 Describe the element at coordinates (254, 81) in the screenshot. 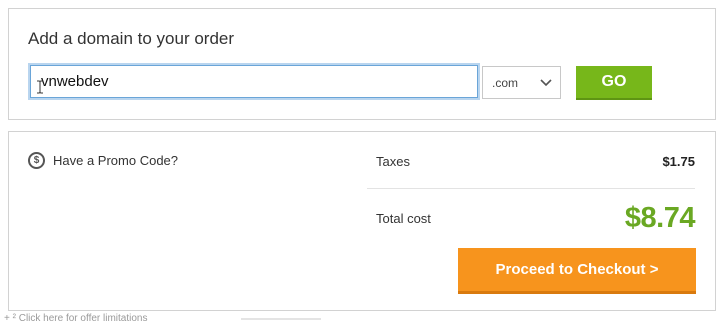

I see `domain-search-input` at that location.